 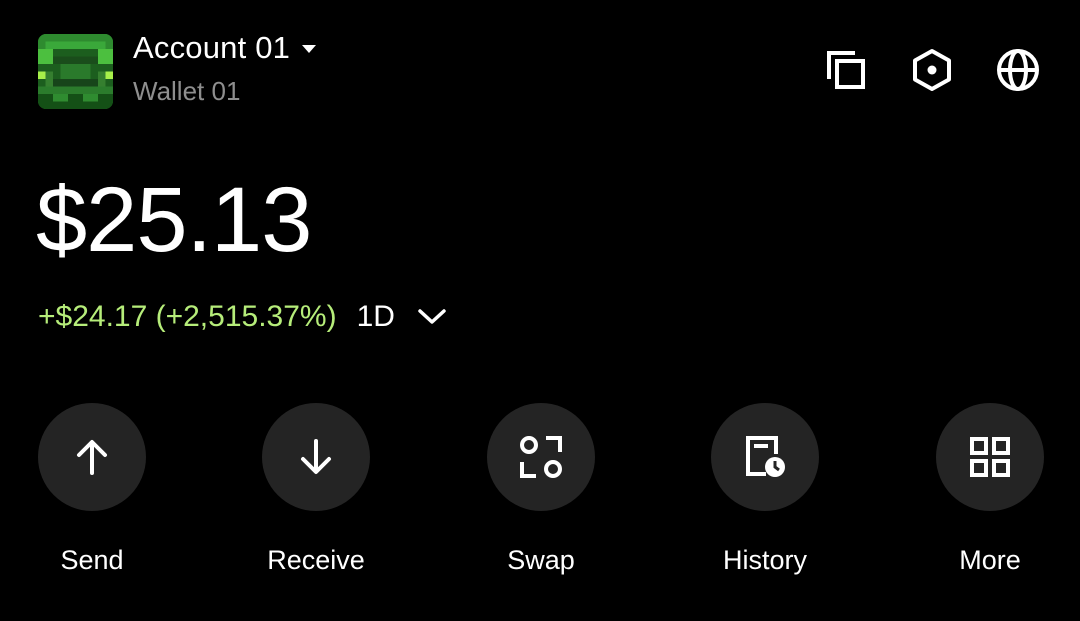 I want to click on history-button: History, so click(x=765, y=489).